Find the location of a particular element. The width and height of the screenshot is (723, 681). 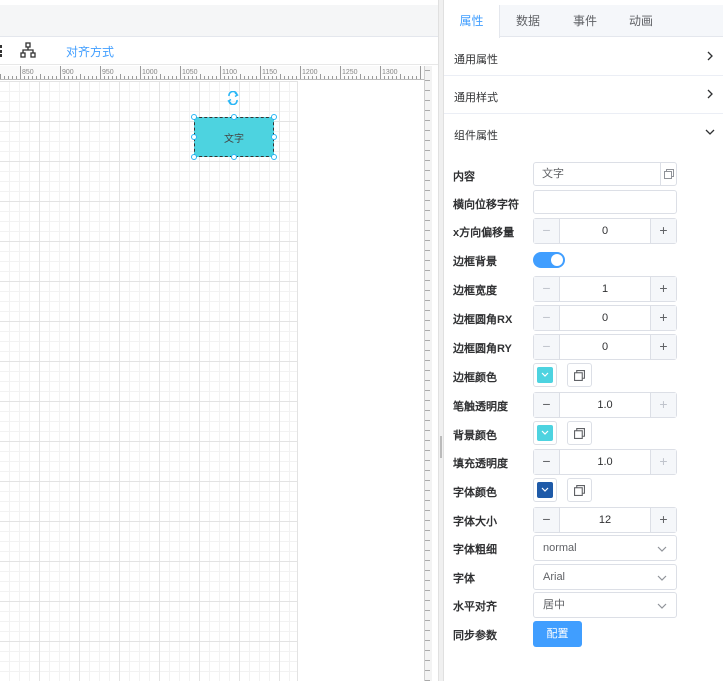

prop-label: 边框背景 is located at coordinates (475, 262).